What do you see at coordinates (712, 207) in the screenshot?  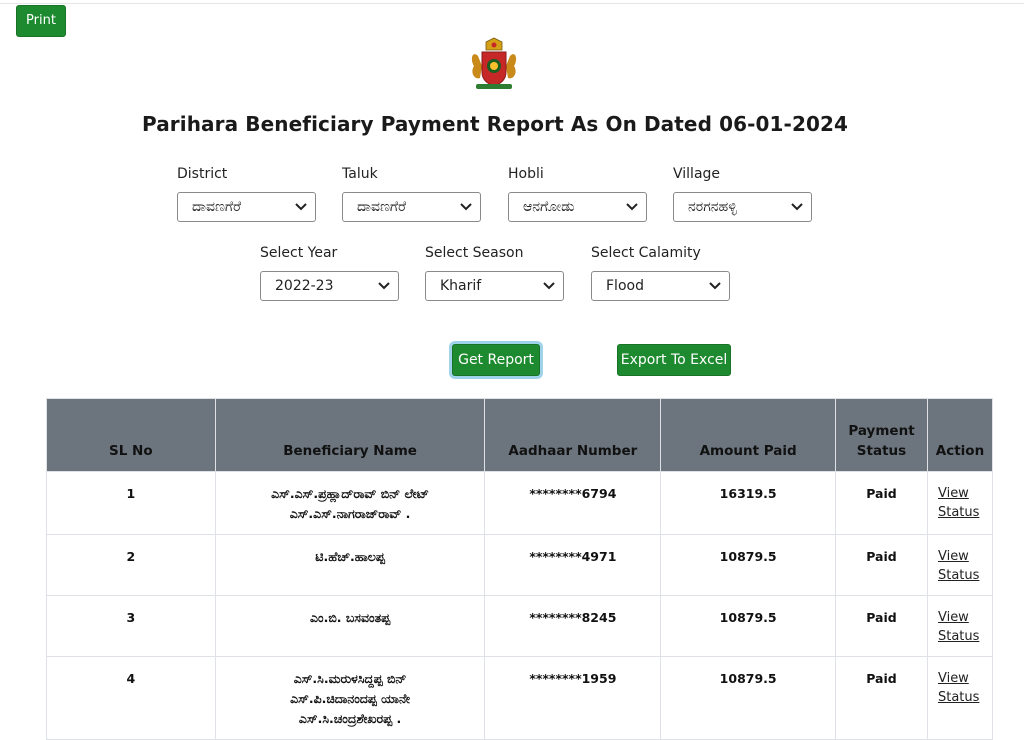 I see `village-value: ನರಗನಹಳ್ಳಿ` at bounding box center [712, 207].